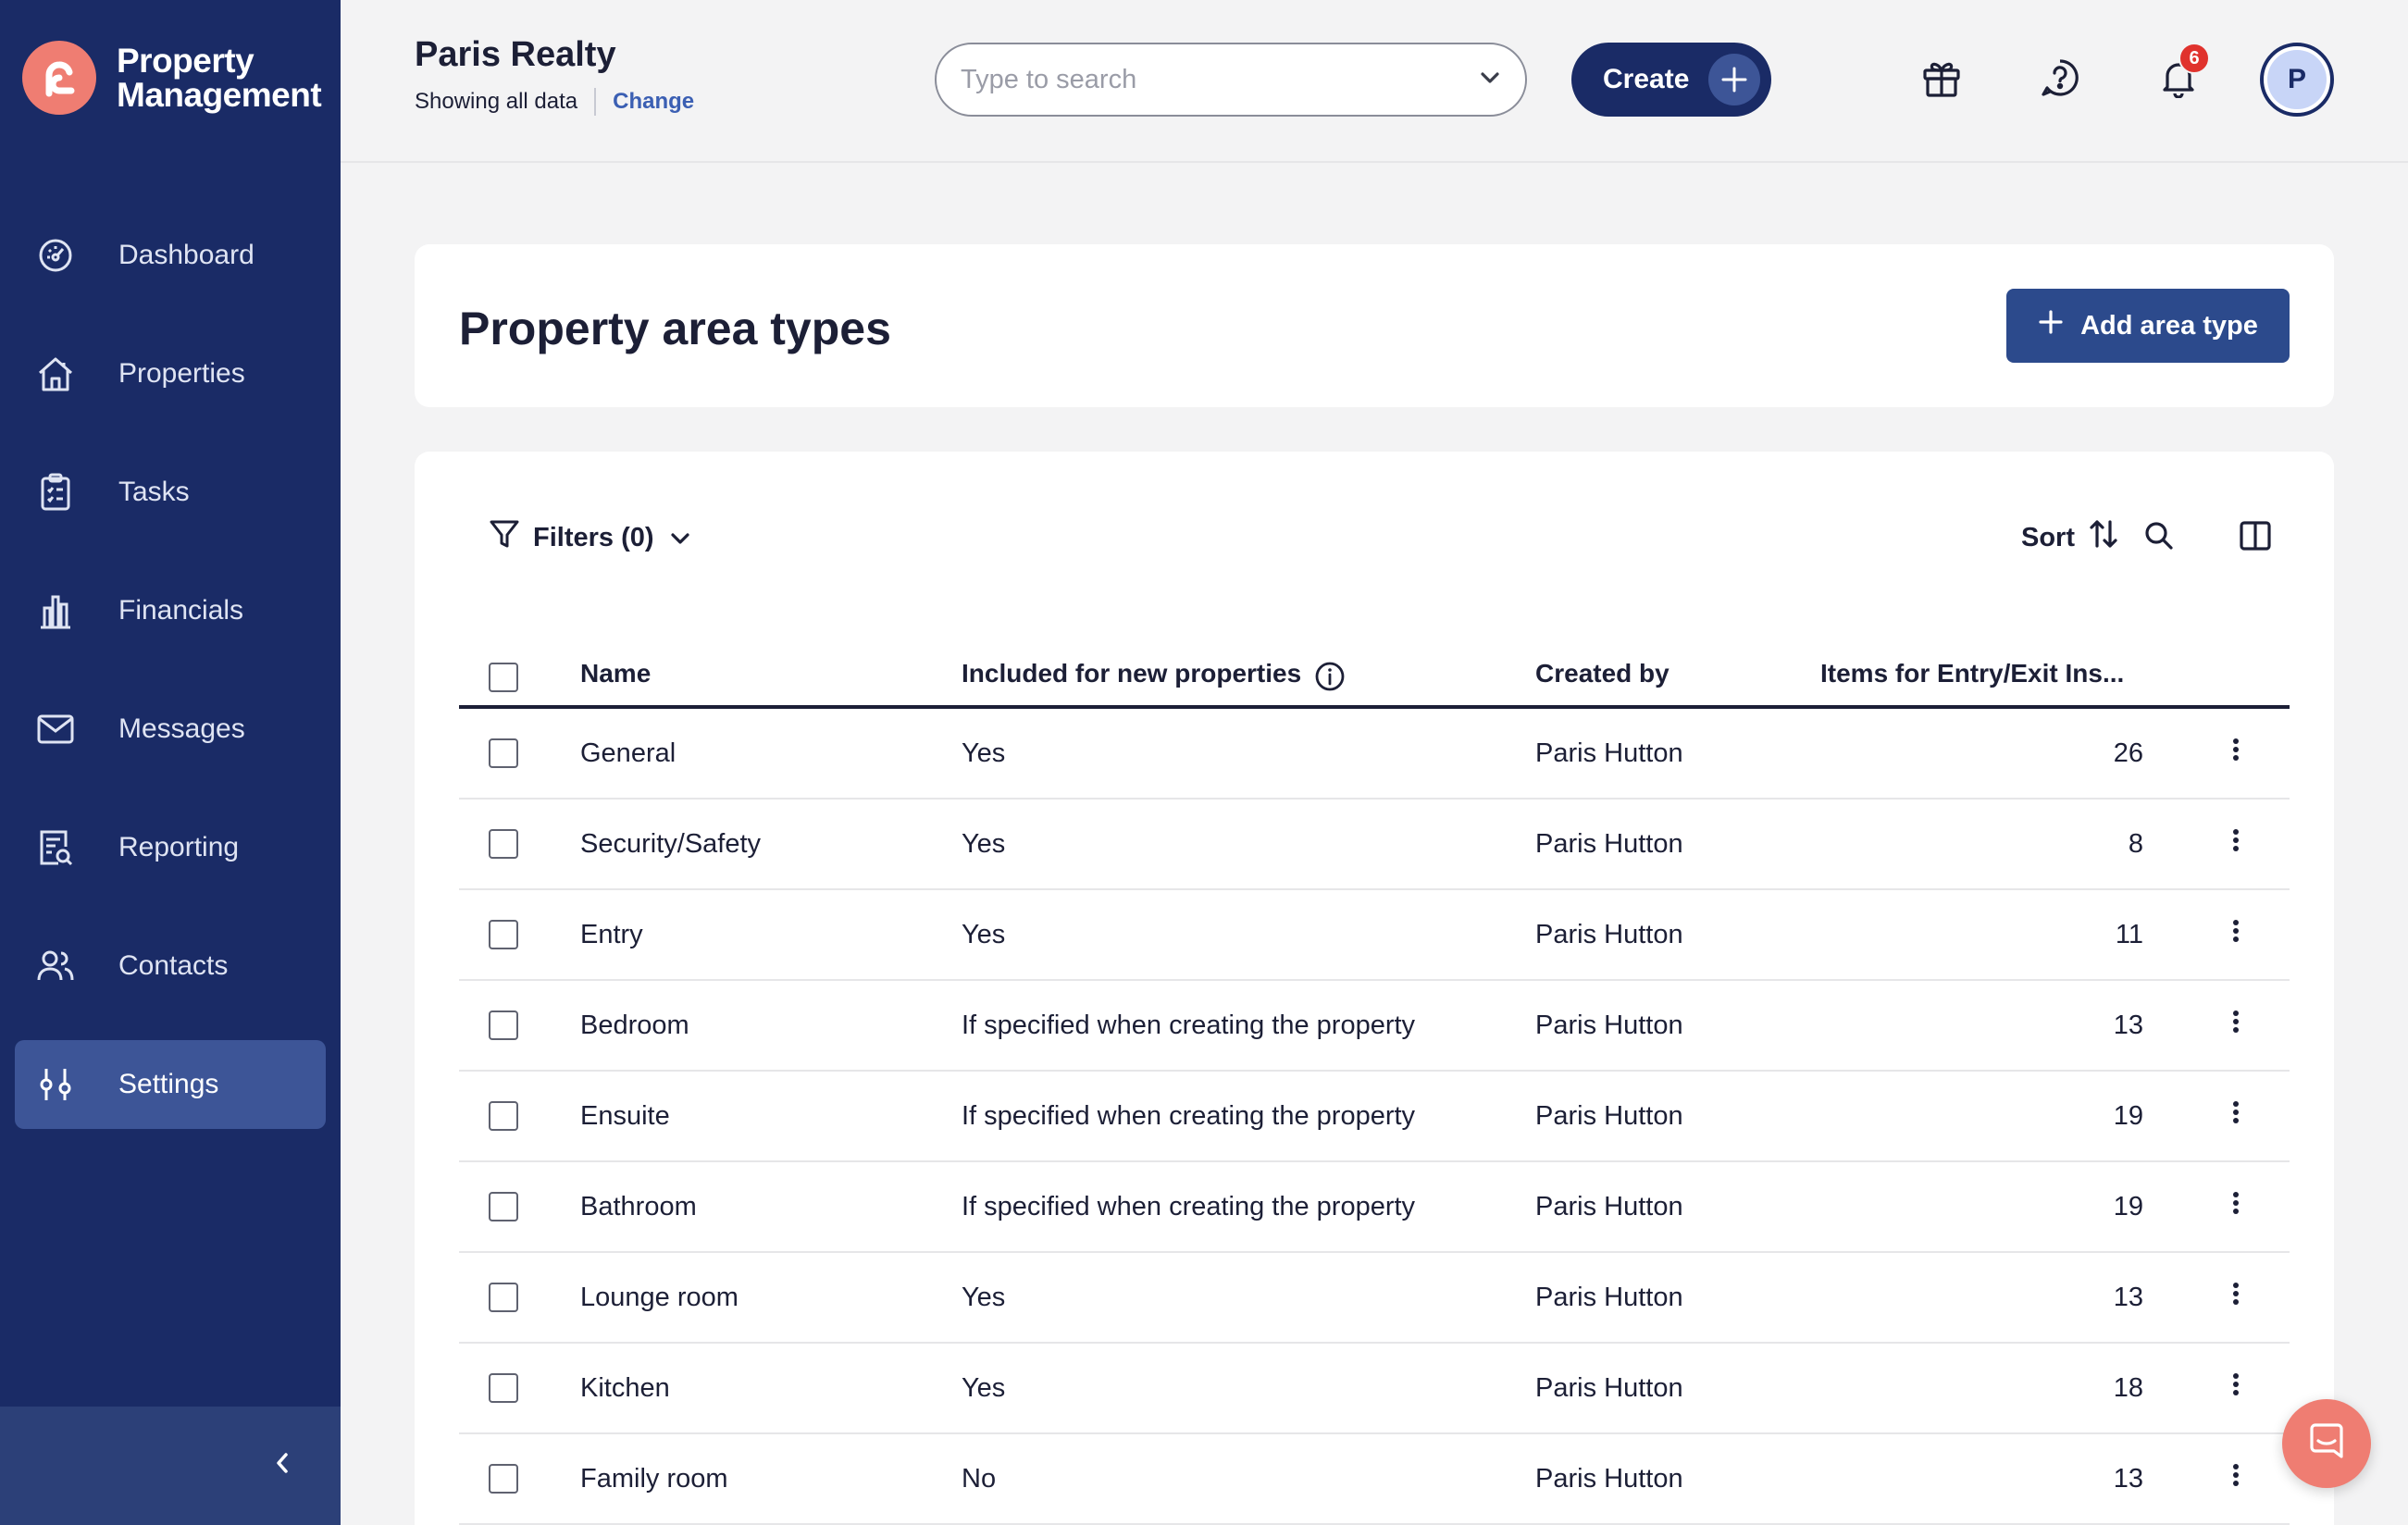 The image size is (2408, 1525). Describe the element at coordinates (1374, 845) in the screenshot. I see `table-row: Security/Safety Yes Paris Hutton 8` at that location.